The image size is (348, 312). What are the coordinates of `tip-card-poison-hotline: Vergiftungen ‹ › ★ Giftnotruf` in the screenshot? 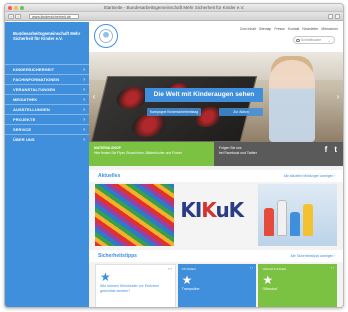 It's located at (298, 285).